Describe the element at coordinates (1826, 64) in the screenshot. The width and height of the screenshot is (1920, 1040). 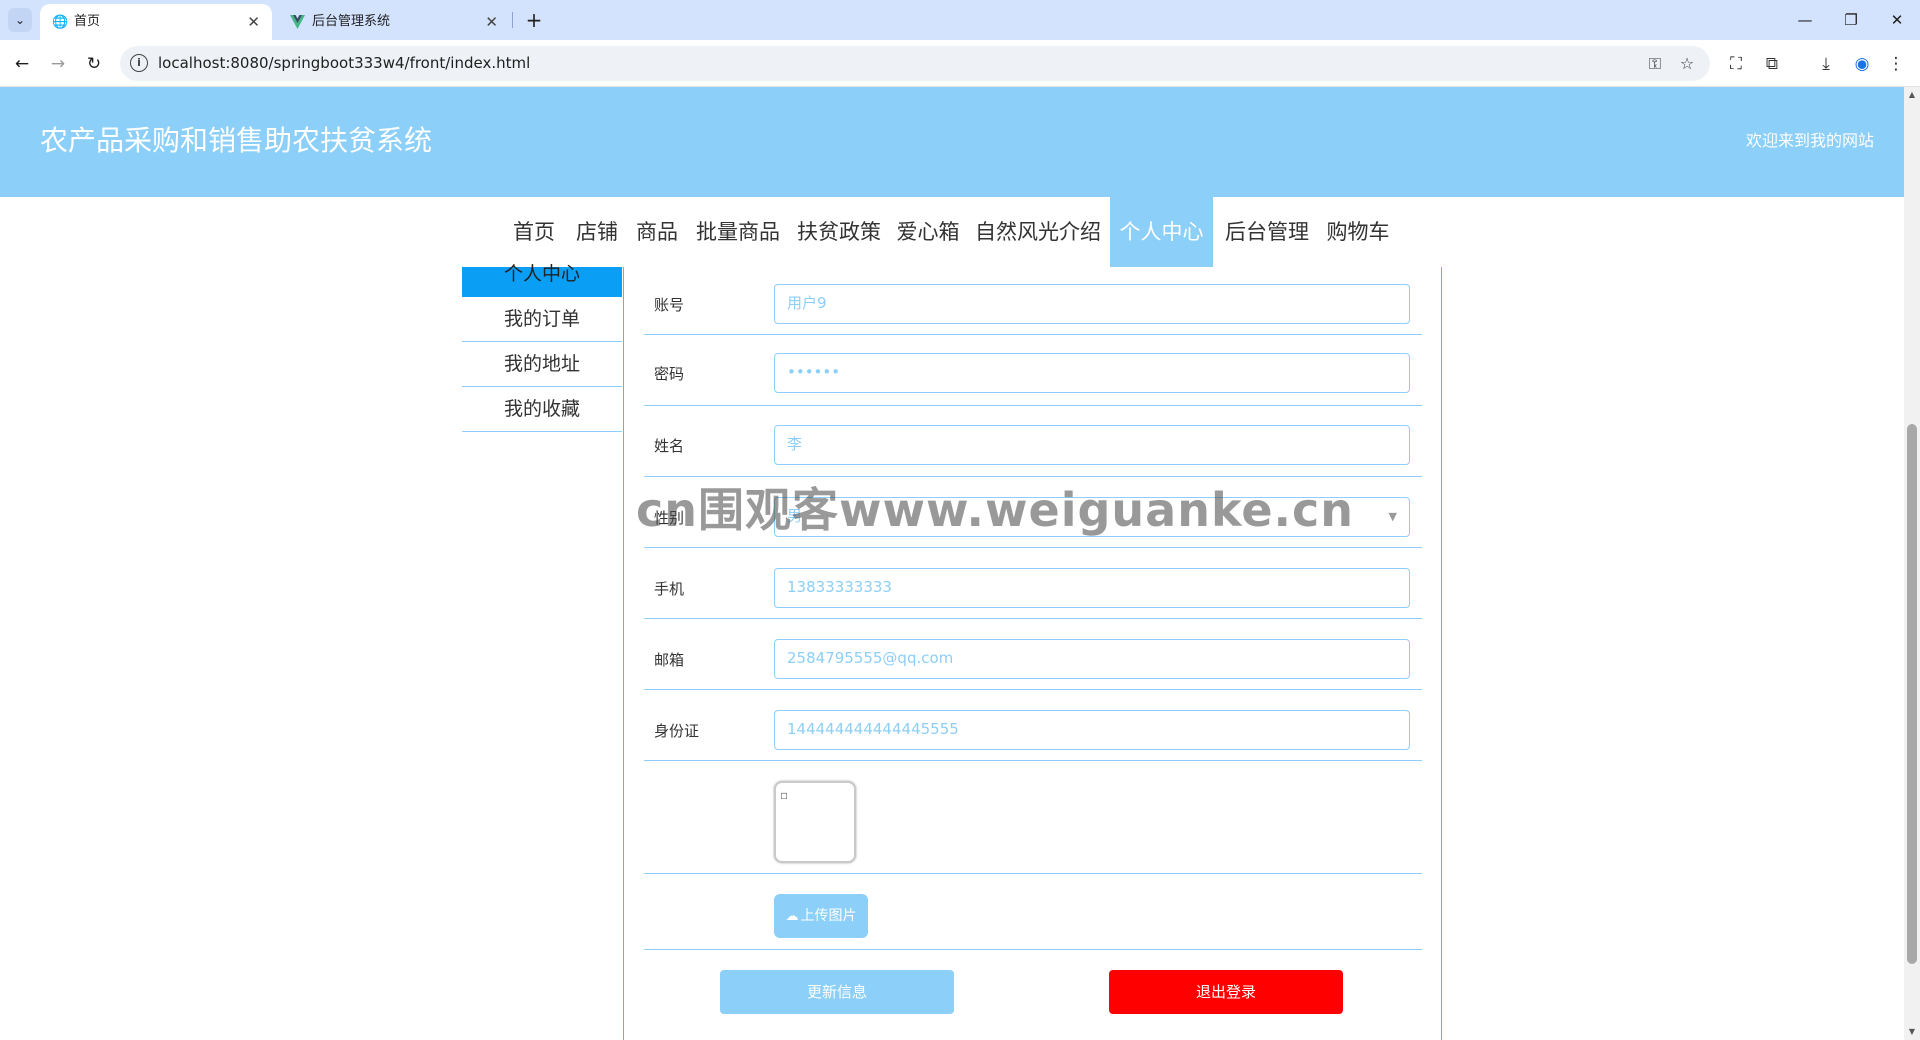
I see `download-icon: ⤓` at that location.